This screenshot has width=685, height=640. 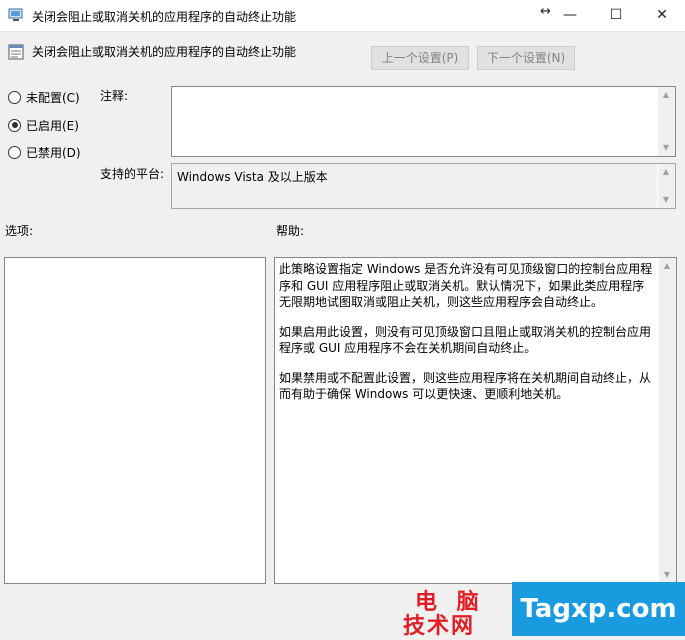 I want to click on radio-label-not-configured: 未配置(C), so click(x=53, y=97).